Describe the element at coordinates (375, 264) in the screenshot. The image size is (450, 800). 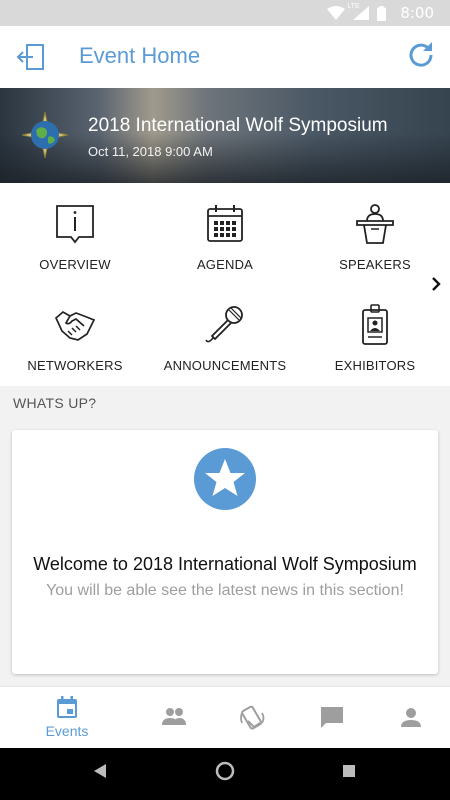
I see `menu-label: SPEAKERS` at that location.